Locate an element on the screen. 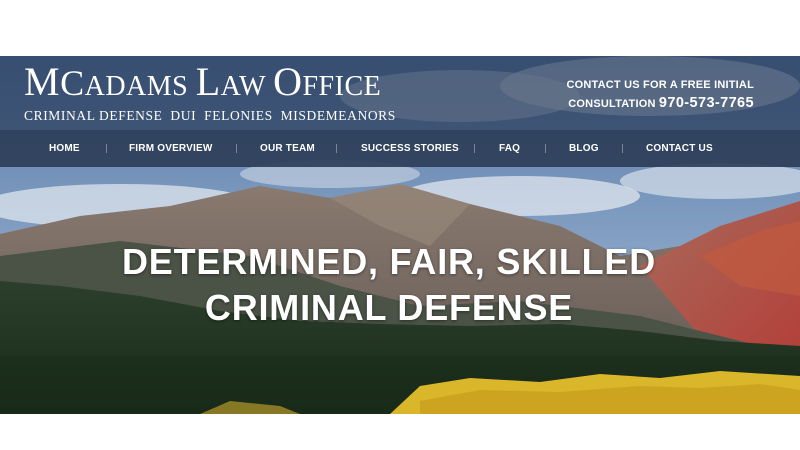 The image size is (800, 450). contact-consultation-label: CONSULTATION is located at coordinates (612, 104).